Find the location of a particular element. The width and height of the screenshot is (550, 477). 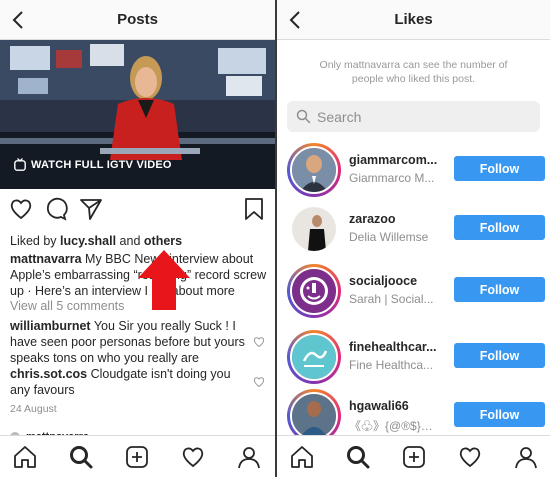

fine-logo is located at coordinates (314, 357).